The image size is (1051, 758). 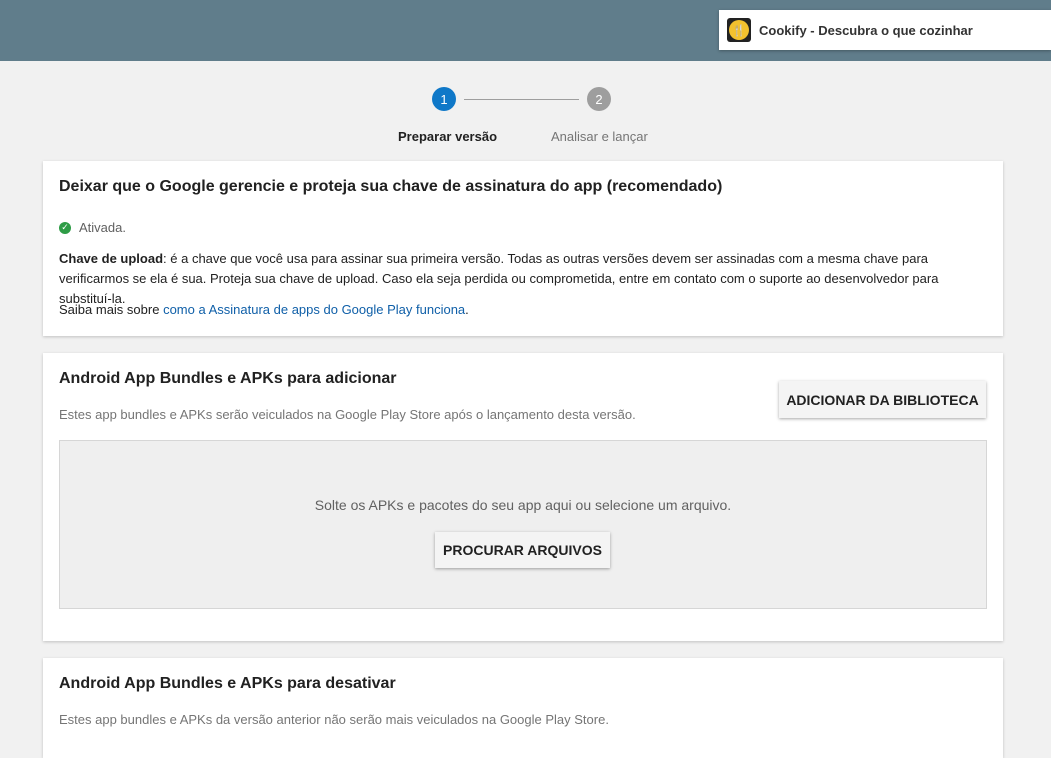 I want to click on signing-status: ✓ Ativada., so click(x=92, y=227).